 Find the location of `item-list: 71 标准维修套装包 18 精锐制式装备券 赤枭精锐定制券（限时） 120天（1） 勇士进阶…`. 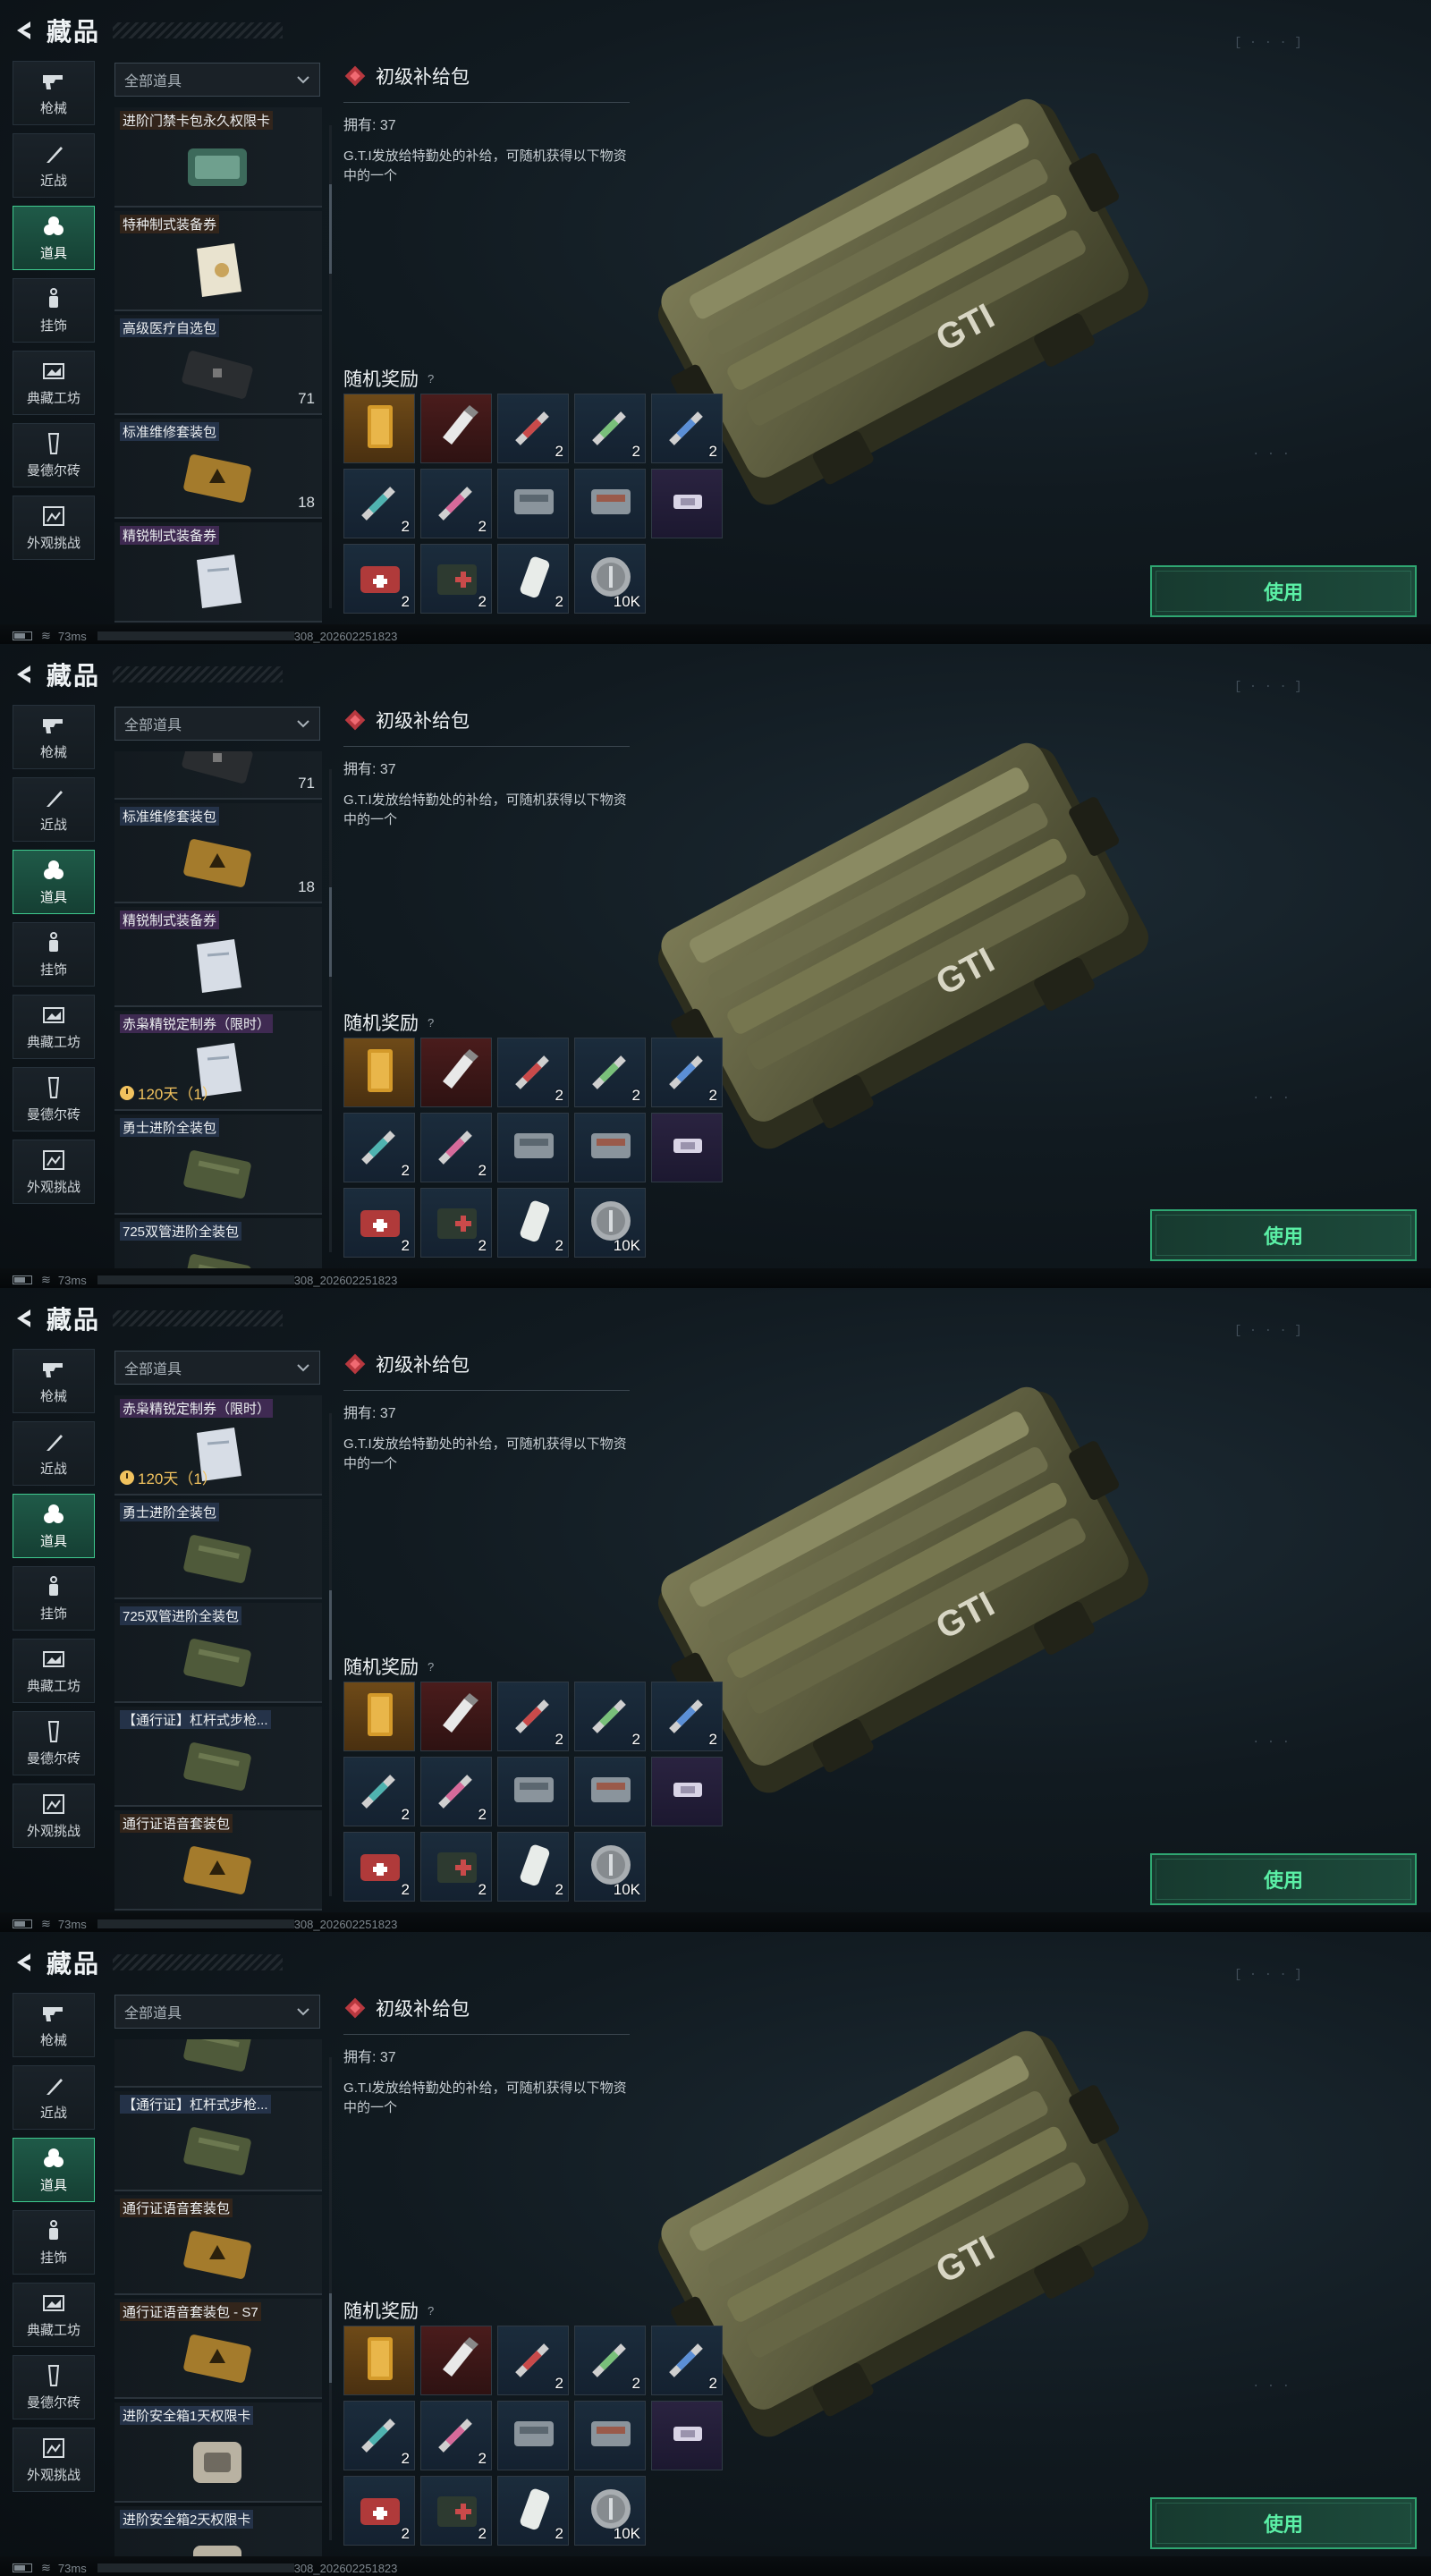

item-list: 71 标准维修套装包 18 精锐制式装备券 赤枭精锐定制券（限时） 120天（1） 勇士进阶… is located at coordinates (218, 1009).